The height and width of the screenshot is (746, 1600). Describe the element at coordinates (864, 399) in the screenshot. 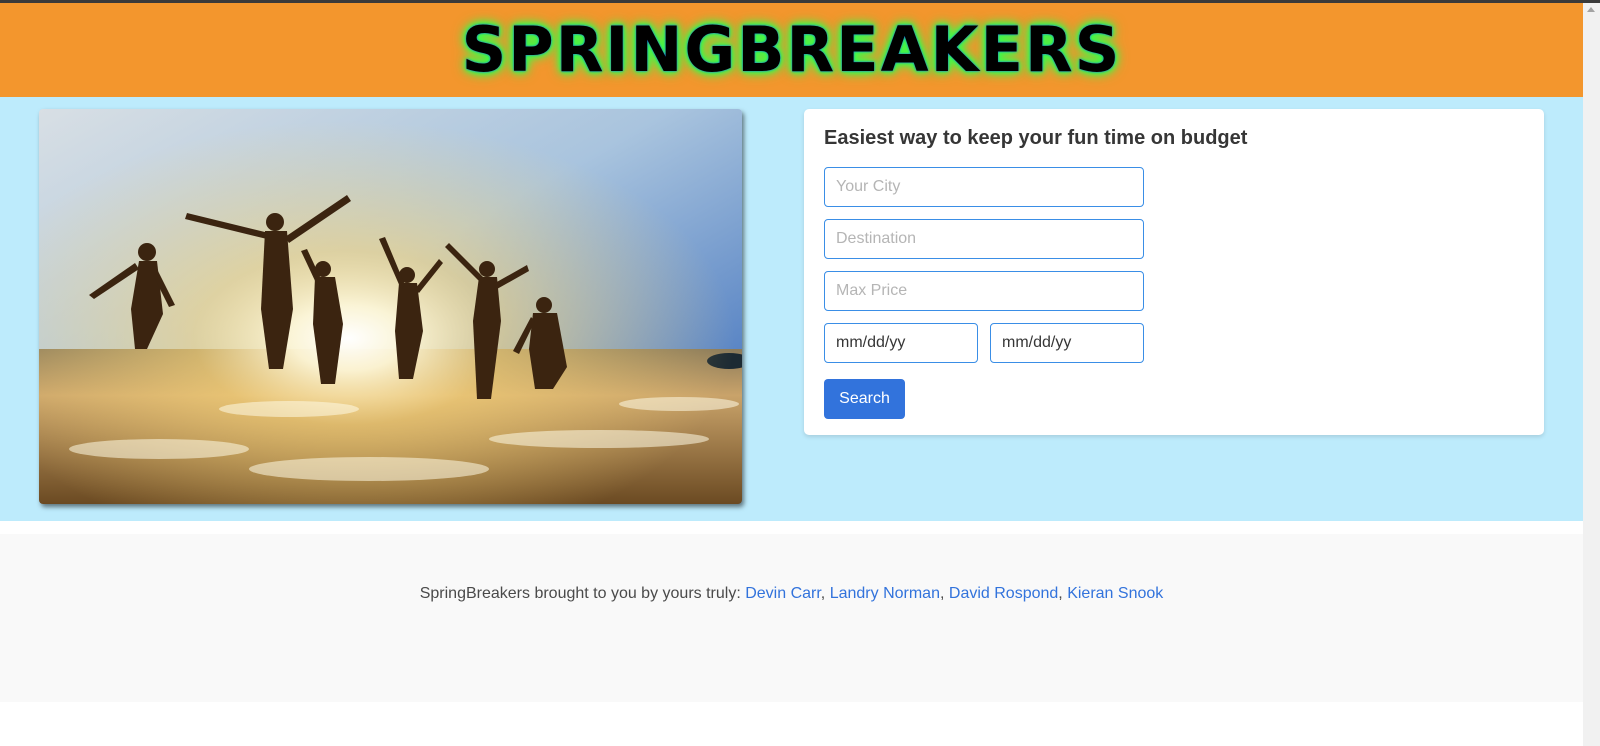

I see `search-button: Search` at that location.